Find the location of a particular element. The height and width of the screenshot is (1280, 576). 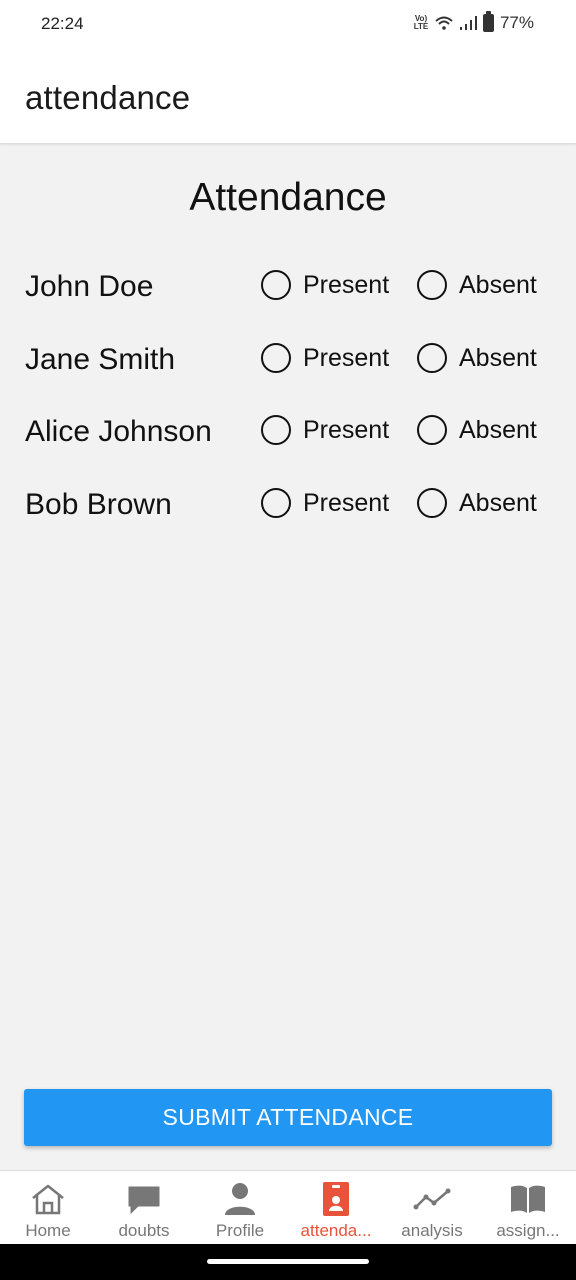

system-gesture-bar is located at coordinates (288, 1262).